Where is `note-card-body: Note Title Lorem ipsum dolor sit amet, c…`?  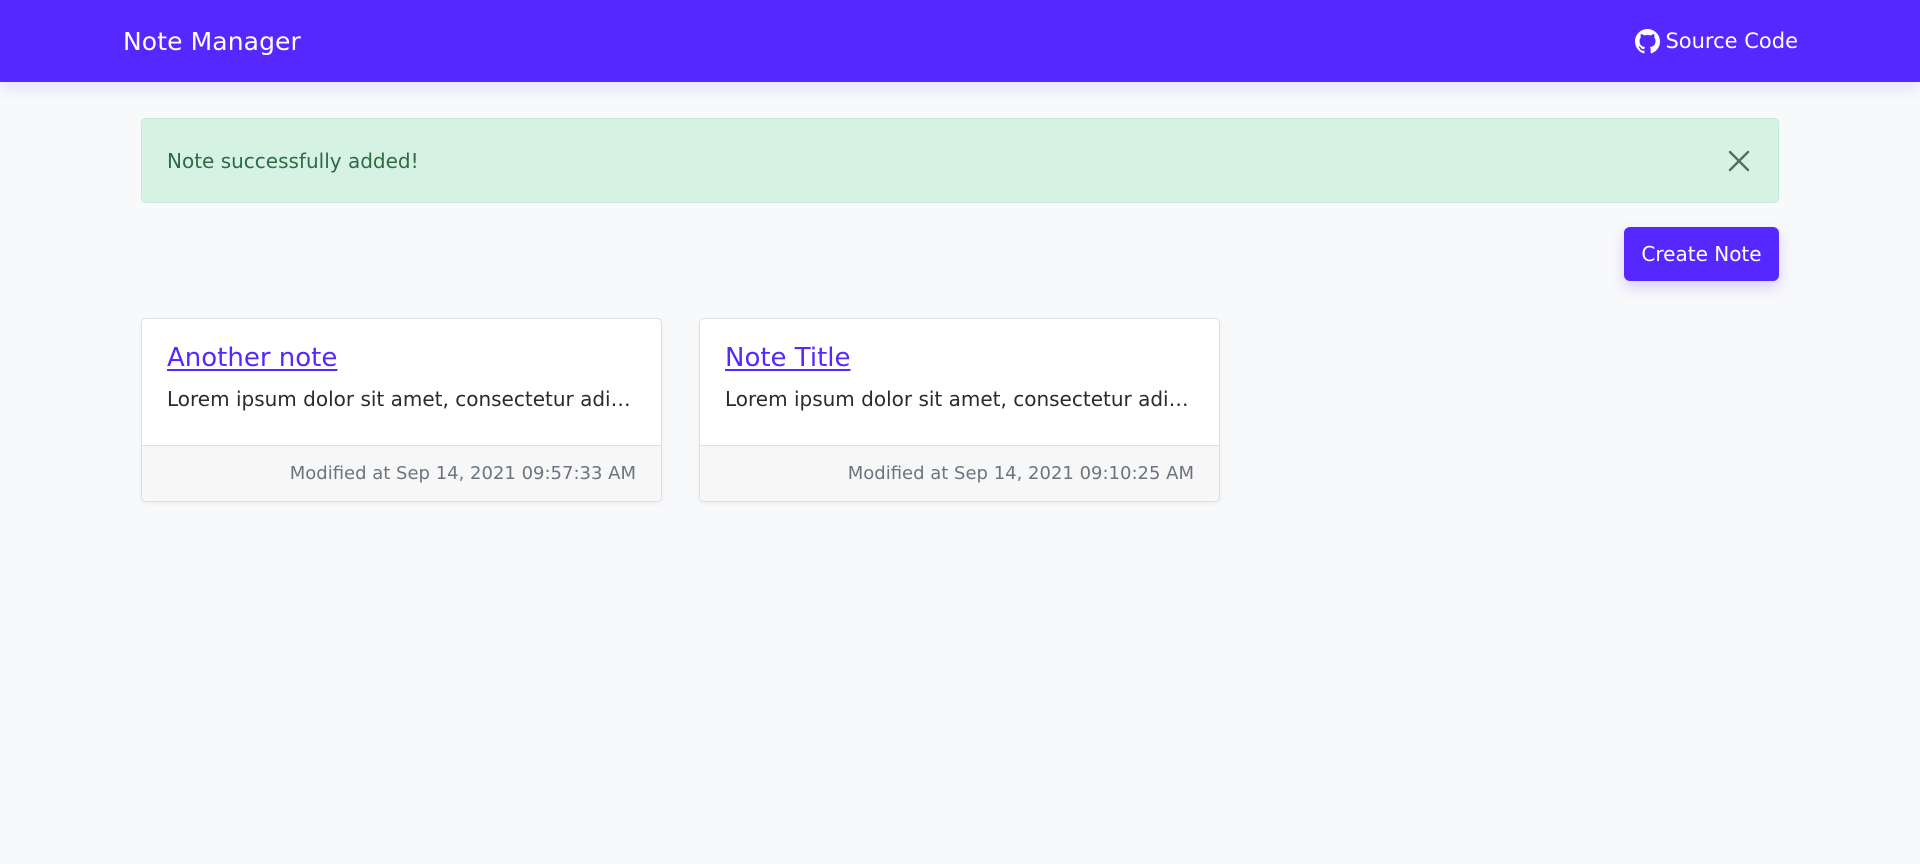 note-card-body: Note Title Lorem ipsum dolor sit amet, c… is located at coordinates (959, 382).